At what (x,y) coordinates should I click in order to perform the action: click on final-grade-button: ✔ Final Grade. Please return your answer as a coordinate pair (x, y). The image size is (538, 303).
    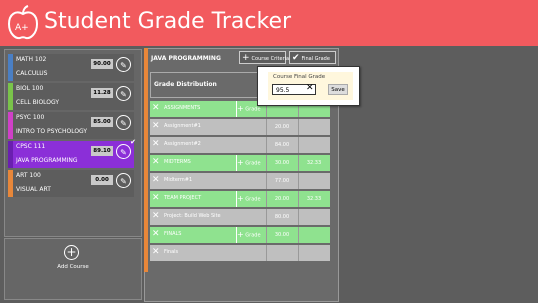
    Looking at the image, I should click on (312, 57).